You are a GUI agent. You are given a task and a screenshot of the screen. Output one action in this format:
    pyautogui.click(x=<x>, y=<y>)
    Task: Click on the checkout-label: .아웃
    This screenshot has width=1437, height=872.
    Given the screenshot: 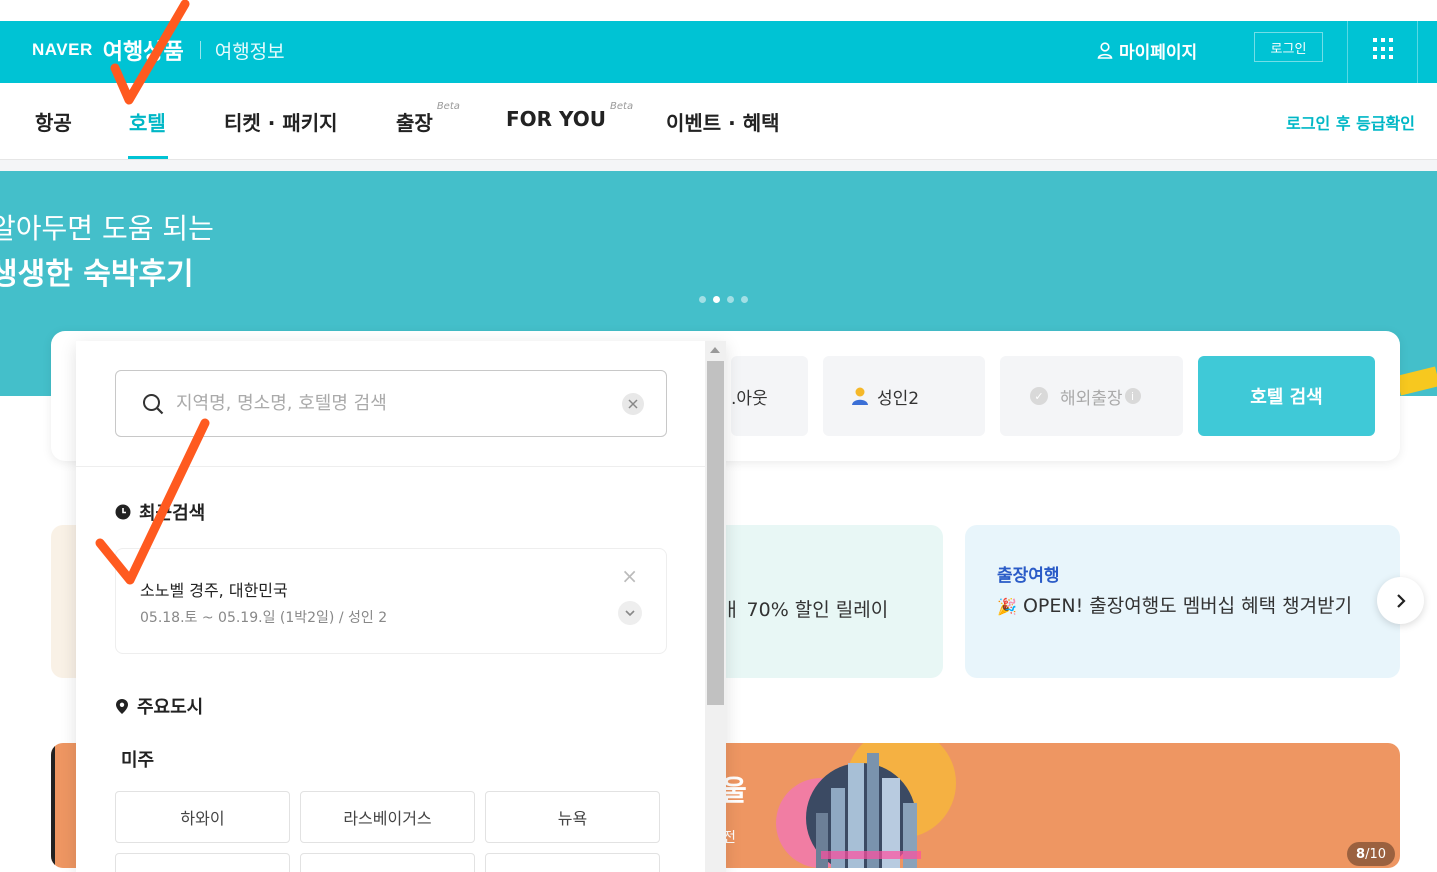 What is the action you would take?
    pyautogui.click(x=749, y=398)
    